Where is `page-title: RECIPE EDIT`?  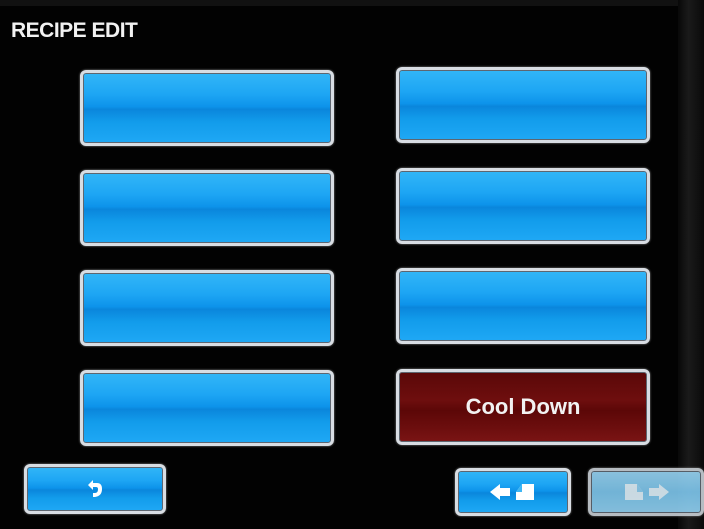 page-title: RECIPE EDIT is located at coordinates (74, 30).